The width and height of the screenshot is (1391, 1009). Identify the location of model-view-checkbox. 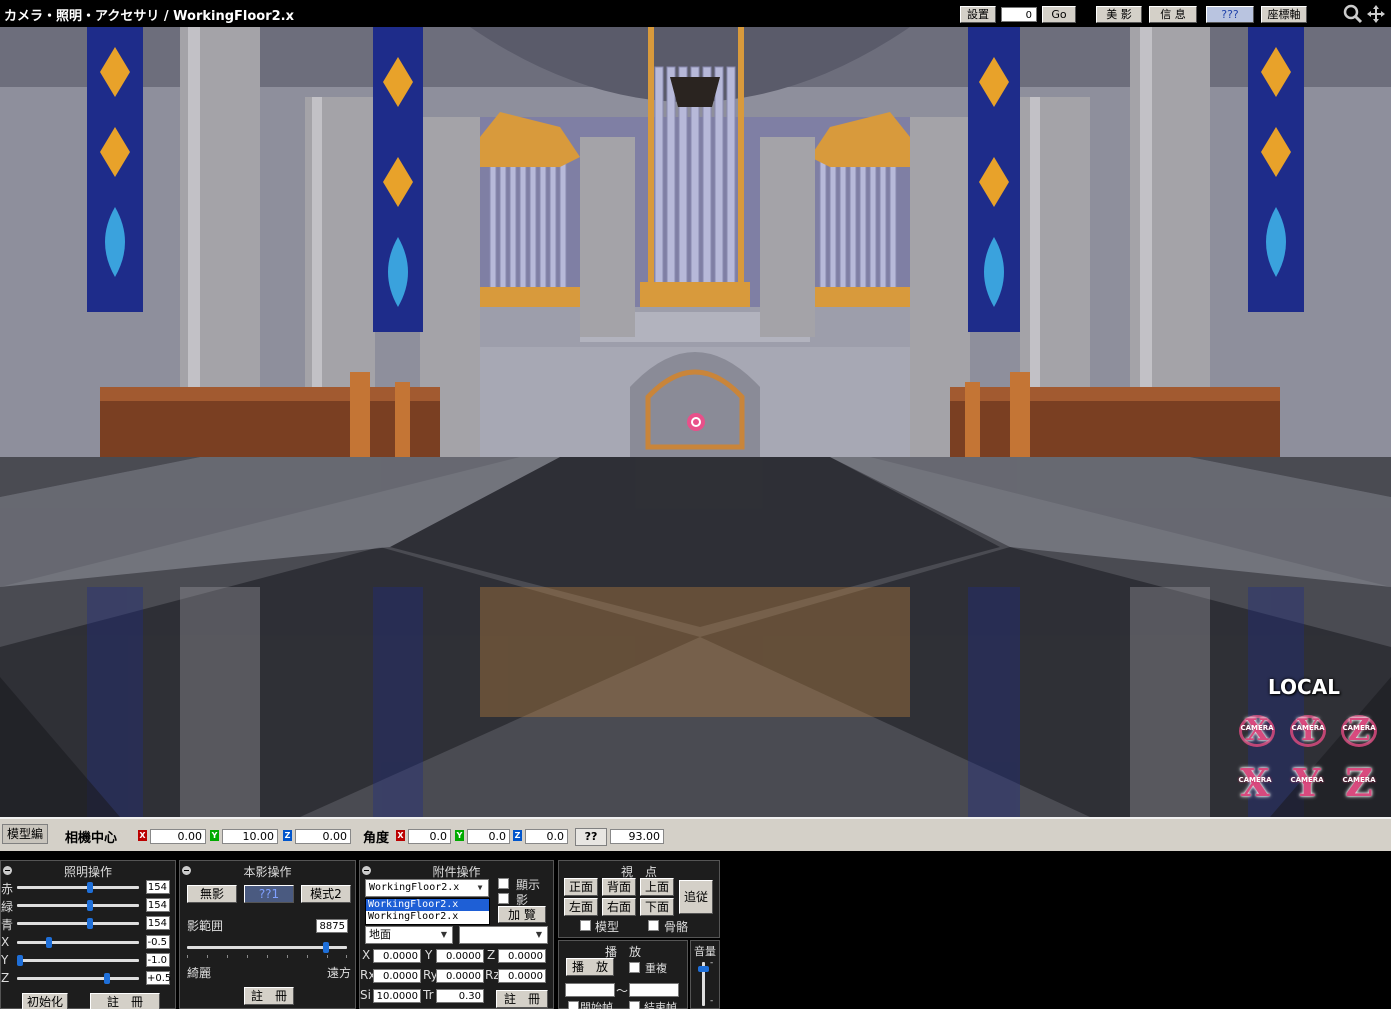
(585, 925).